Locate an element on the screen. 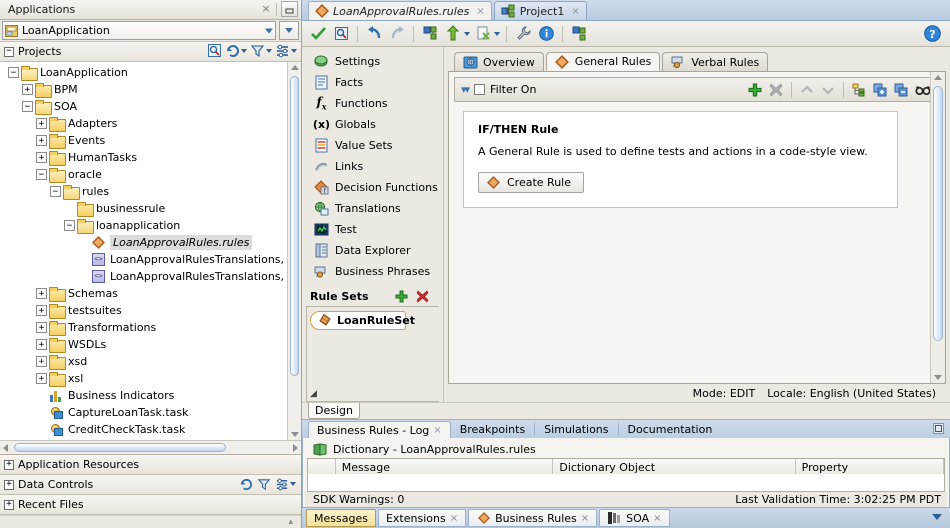  tree-item: + Events is located at coordinates (143, 140).